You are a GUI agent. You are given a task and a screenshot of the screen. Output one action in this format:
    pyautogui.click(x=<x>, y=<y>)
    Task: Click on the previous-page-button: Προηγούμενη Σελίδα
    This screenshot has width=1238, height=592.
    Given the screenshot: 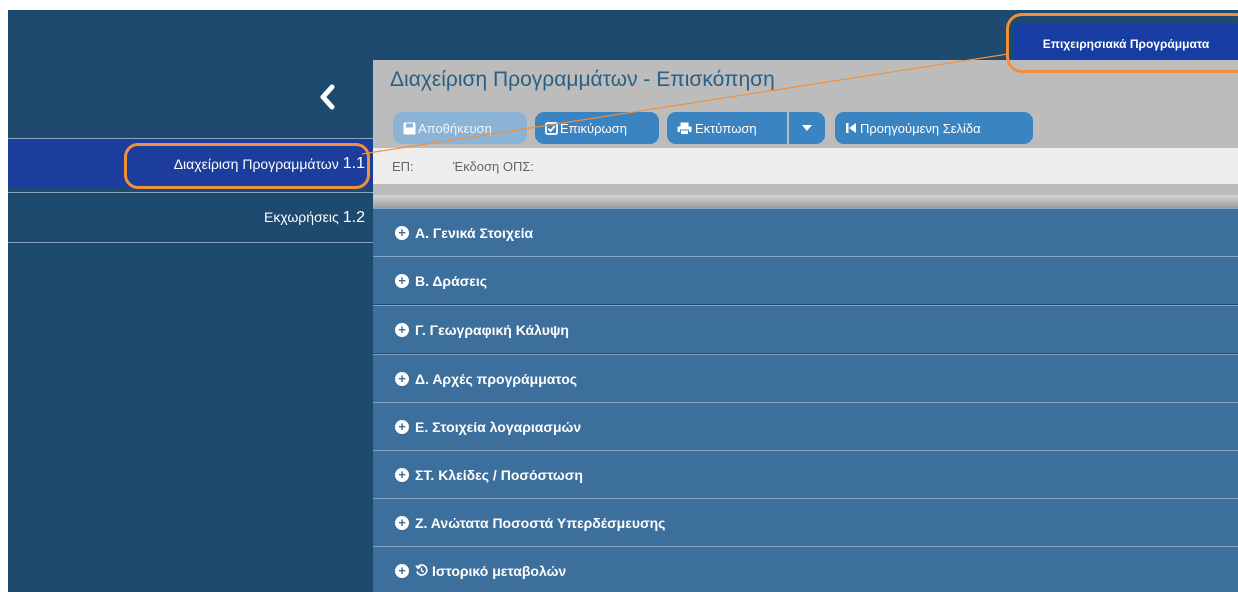 What is the action you would take?
    pyautogui.click(x=934, y=128)
    